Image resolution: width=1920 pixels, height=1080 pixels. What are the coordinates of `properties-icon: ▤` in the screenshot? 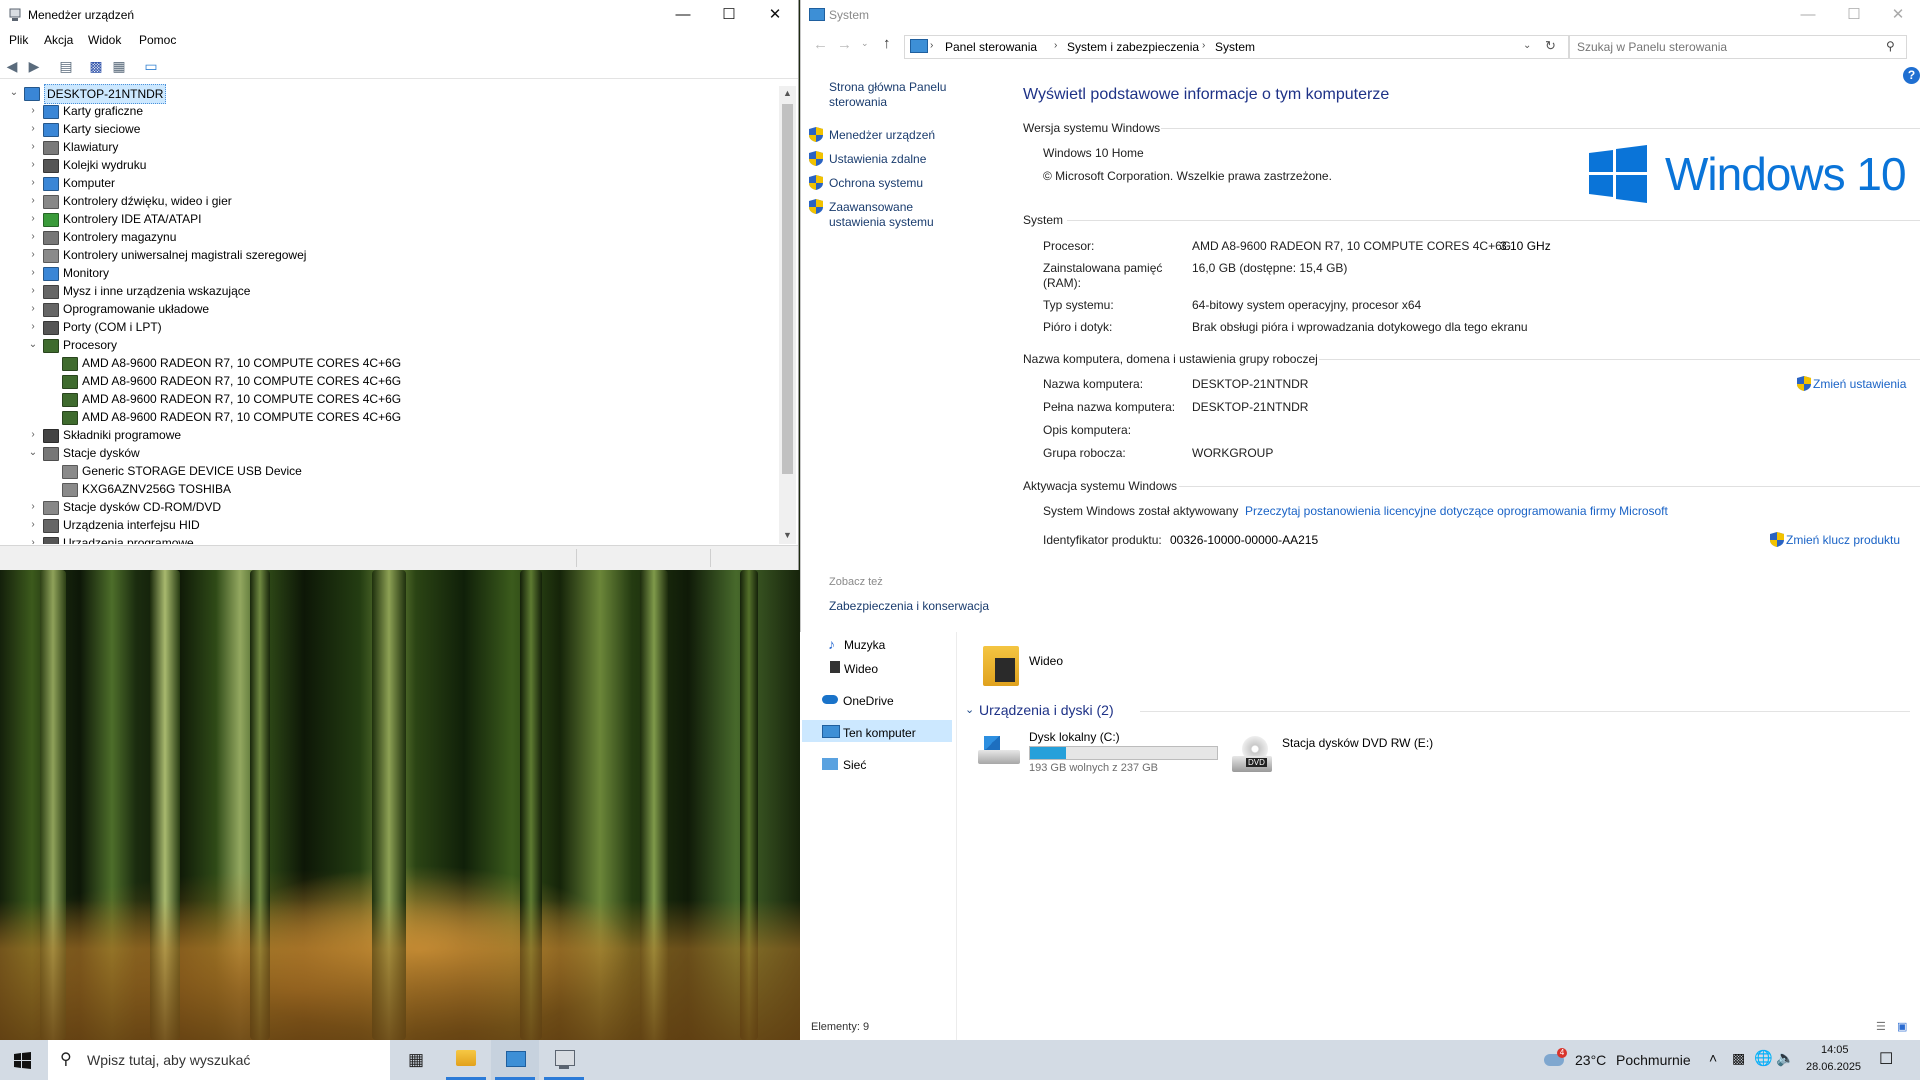 It's located at (66, 66).